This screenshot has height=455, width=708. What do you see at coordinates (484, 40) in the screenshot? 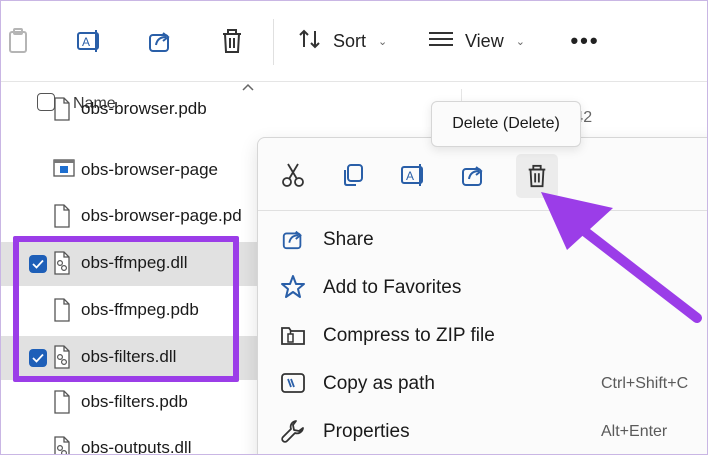
I see `view-label: View` at bounding box center [484, 40].